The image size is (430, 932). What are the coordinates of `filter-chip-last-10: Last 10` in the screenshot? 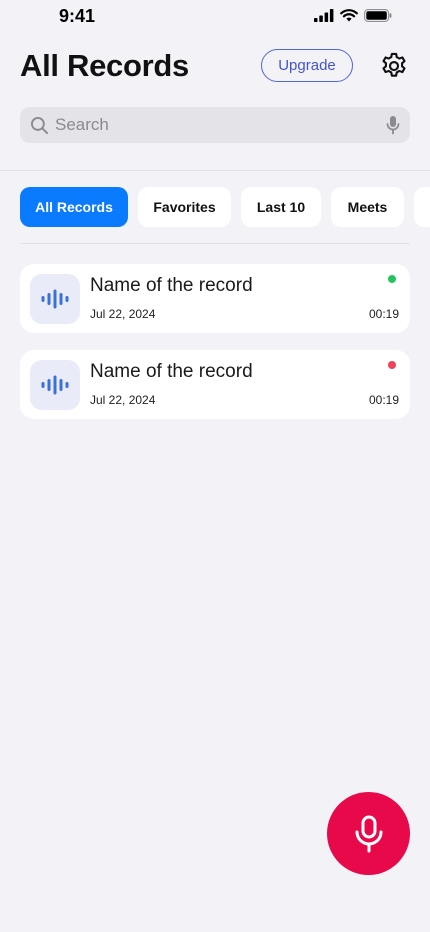 It's located at (281, 207).